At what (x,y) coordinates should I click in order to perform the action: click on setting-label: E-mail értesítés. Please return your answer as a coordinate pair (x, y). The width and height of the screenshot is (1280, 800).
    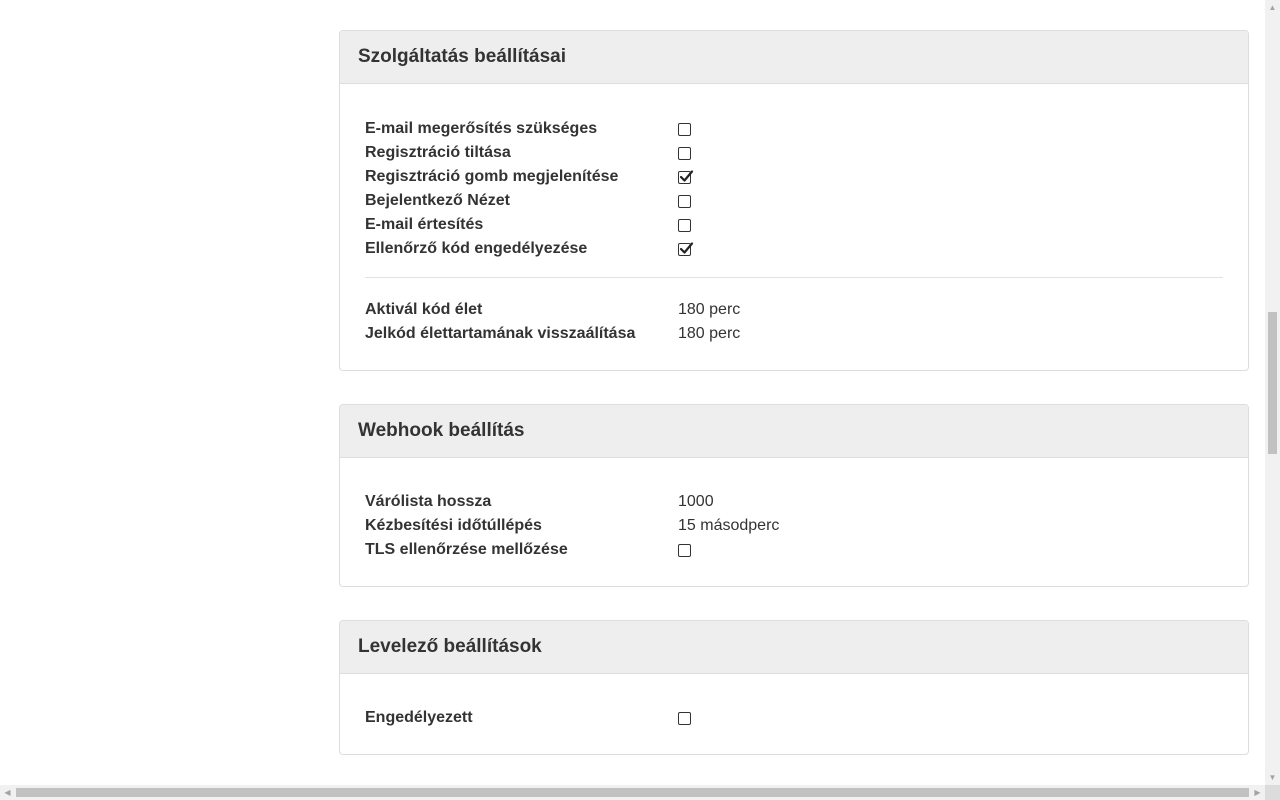
    Looking at the image, I should click on (424, 224).